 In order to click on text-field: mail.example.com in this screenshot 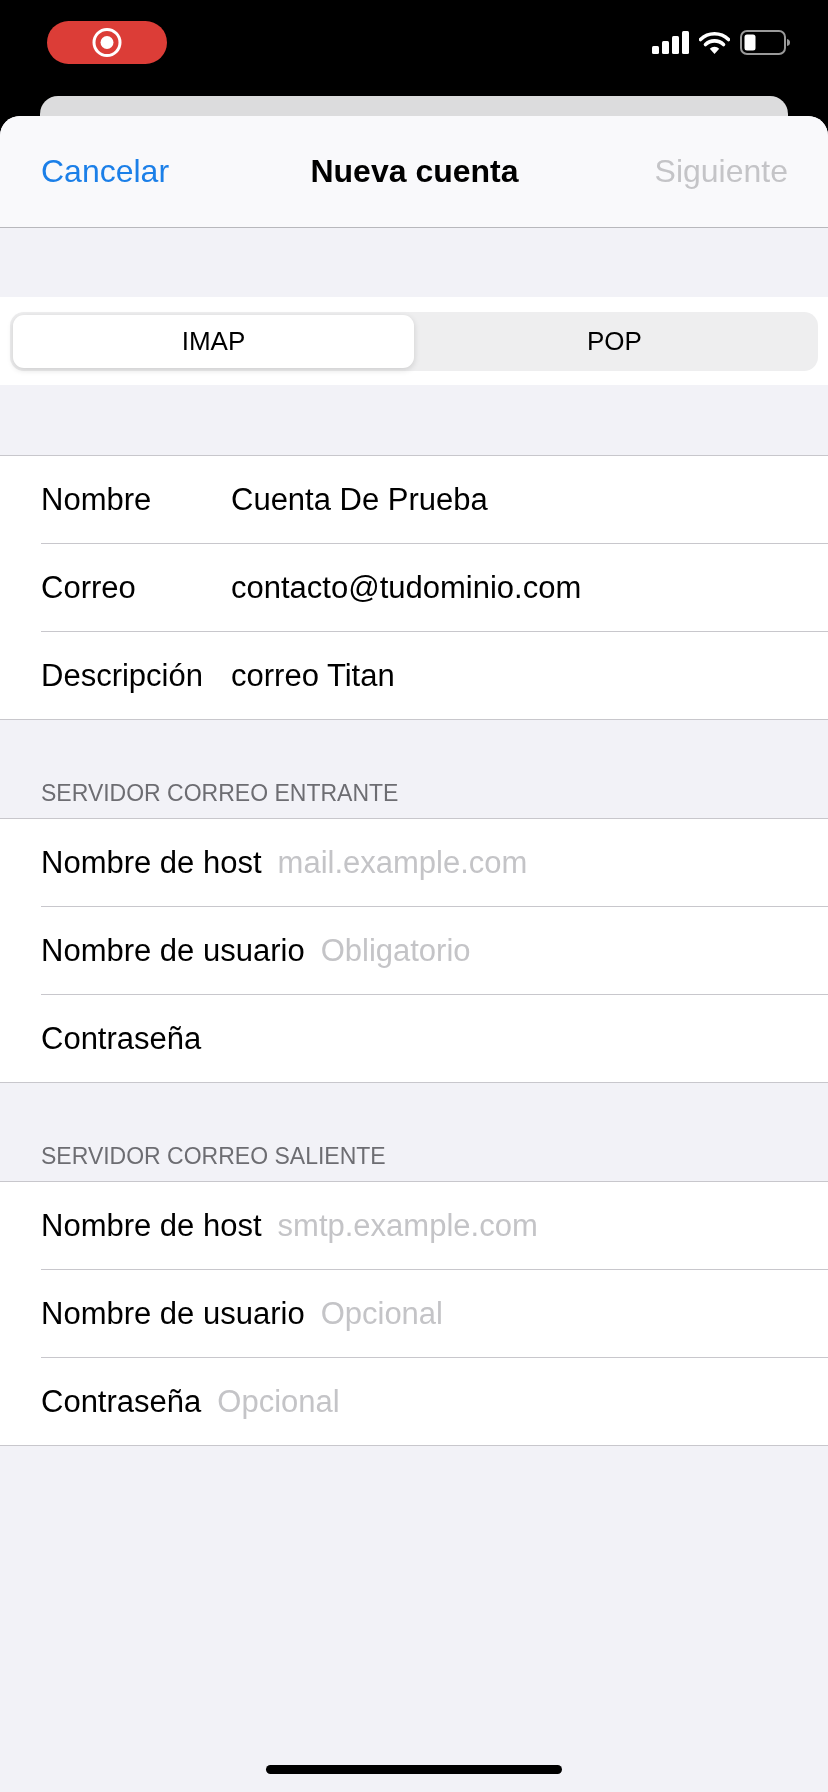, I will do `click(542, 862)`.